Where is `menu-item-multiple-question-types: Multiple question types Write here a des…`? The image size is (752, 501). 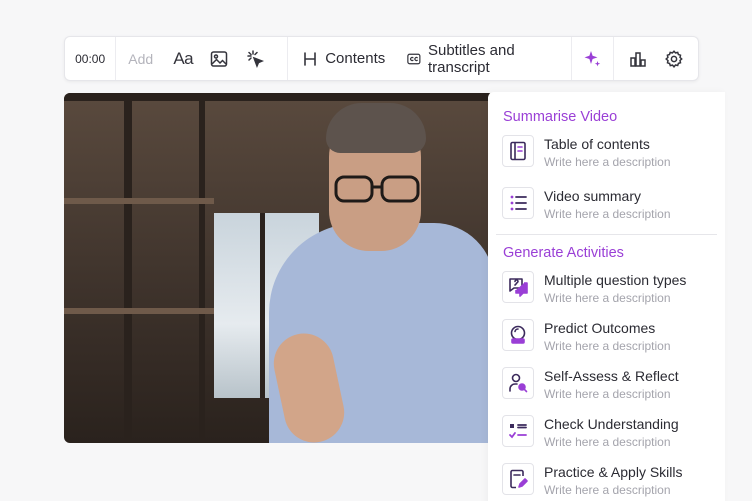 menu-item-multiple-question-types: Multiple question types Write here a des… is located at coordinates (594, 288).